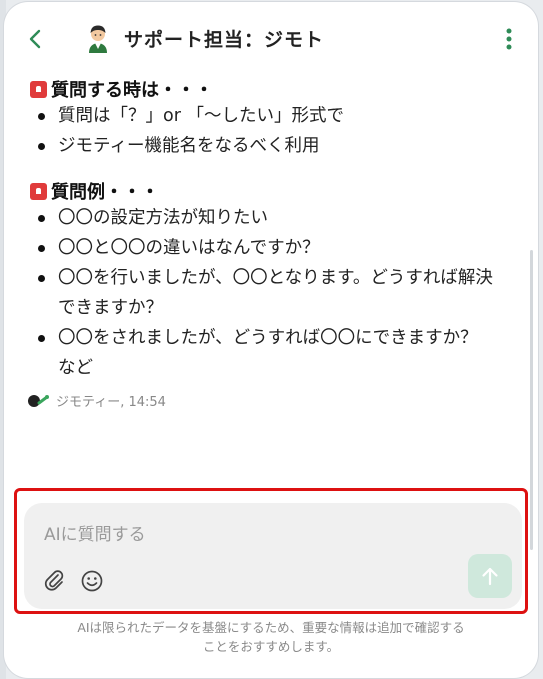  What do you see at coordinates (189, 146) in the screenshot?
I see `list-item-text: ジモティー機能名をなるべく利用` at bounding box center [189, 146].